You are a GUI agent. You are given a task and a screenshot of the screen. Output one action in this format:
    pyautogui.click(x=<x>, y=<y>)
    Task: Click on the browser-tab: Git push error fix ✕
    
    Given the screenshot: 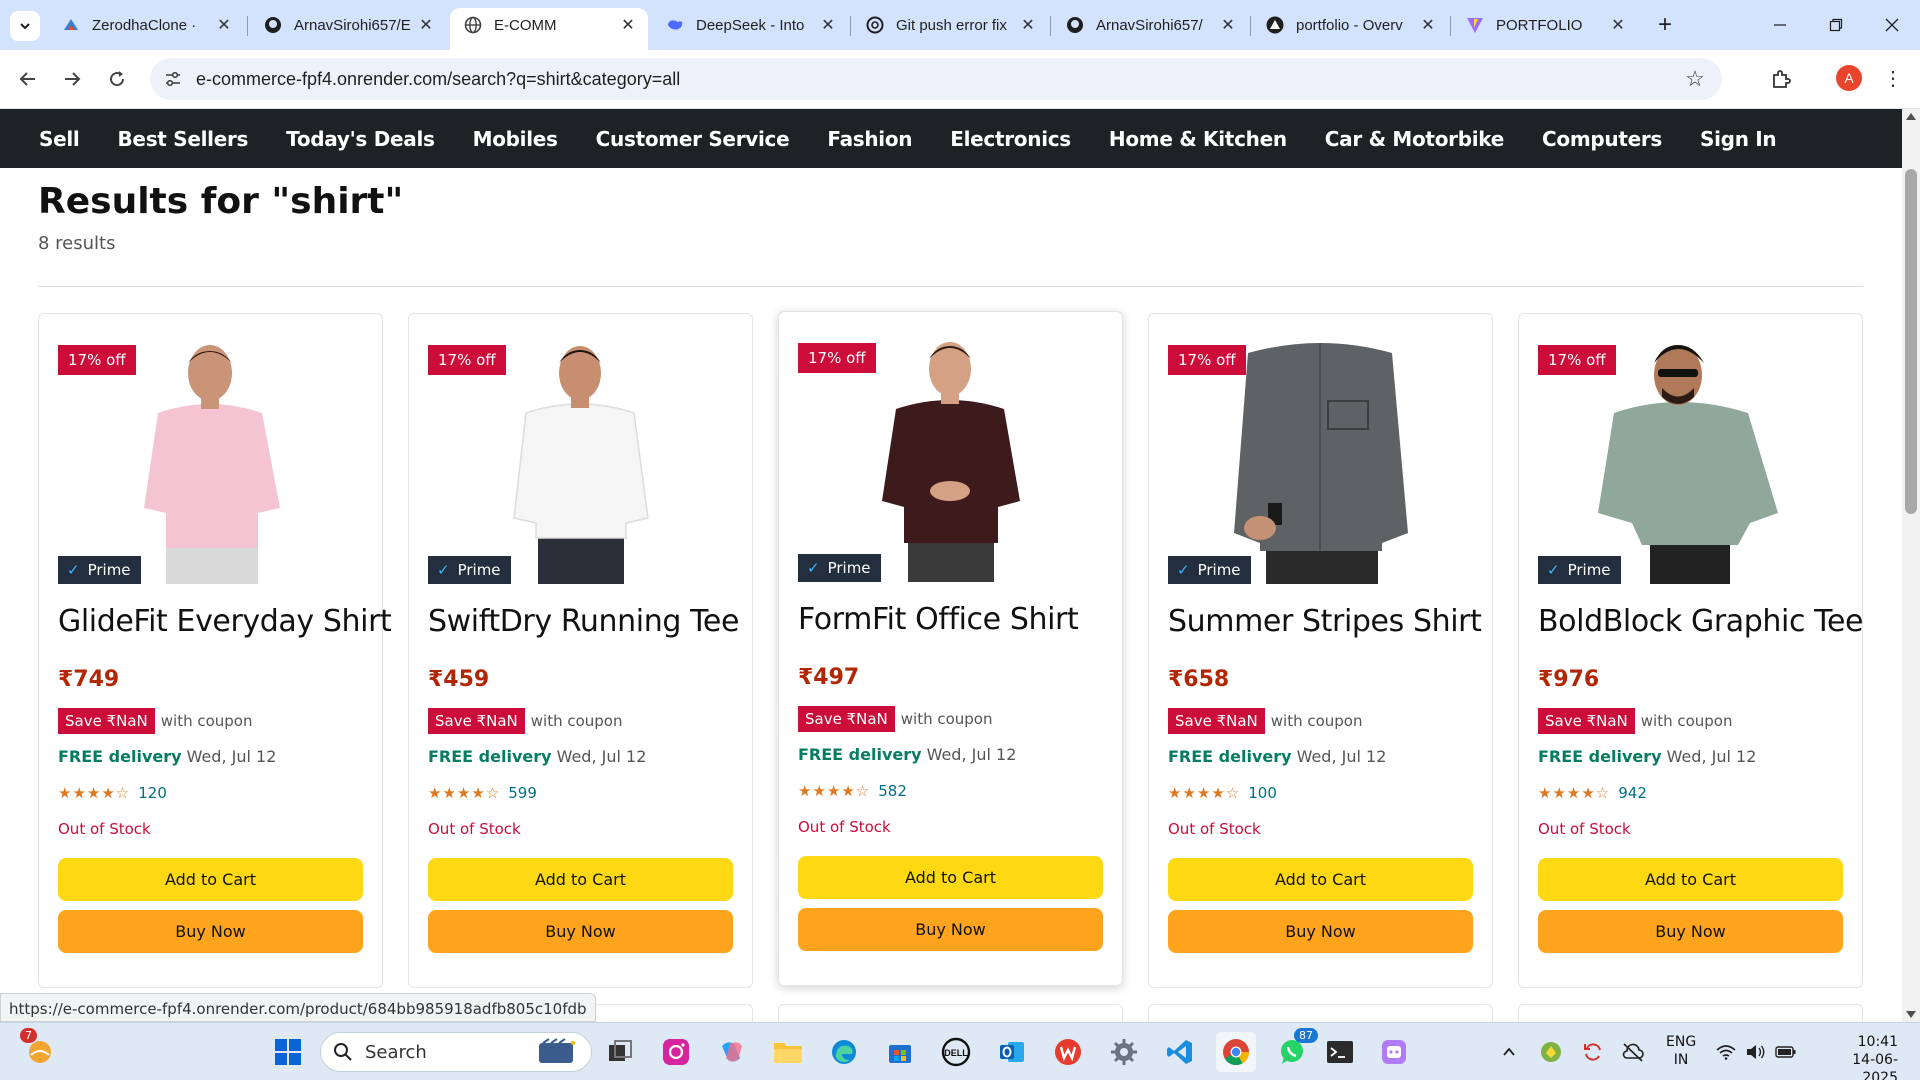 What is the action you would take?
    pyautogui.click(x=950, y=25)
    